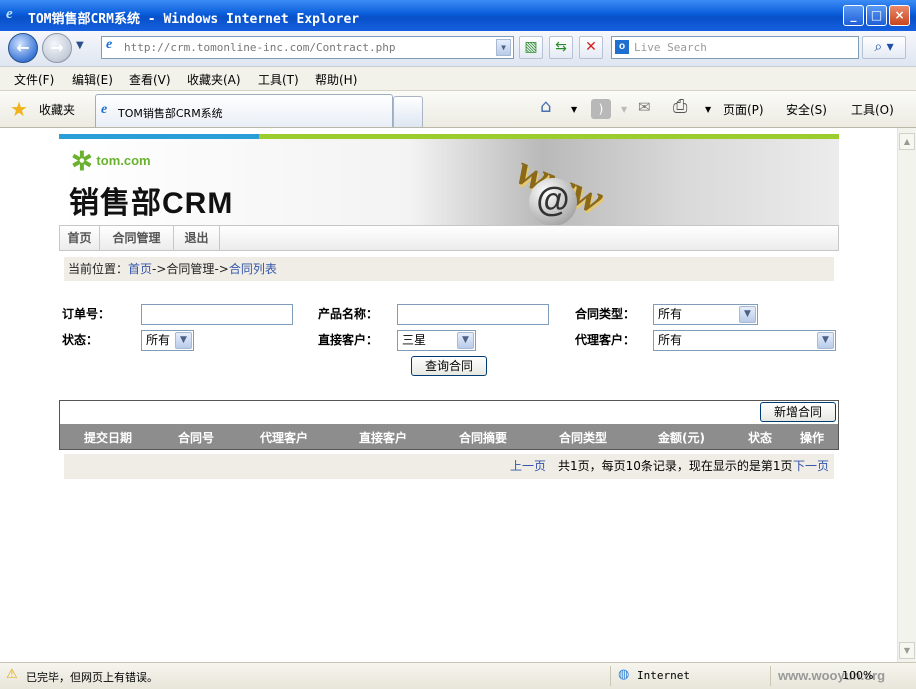 This screenshot has height=689, width=916. What do you see at coordinates (735, 47) in the screenshot?
I see `search-input: o Live Search` at bounding box center [735, 47].